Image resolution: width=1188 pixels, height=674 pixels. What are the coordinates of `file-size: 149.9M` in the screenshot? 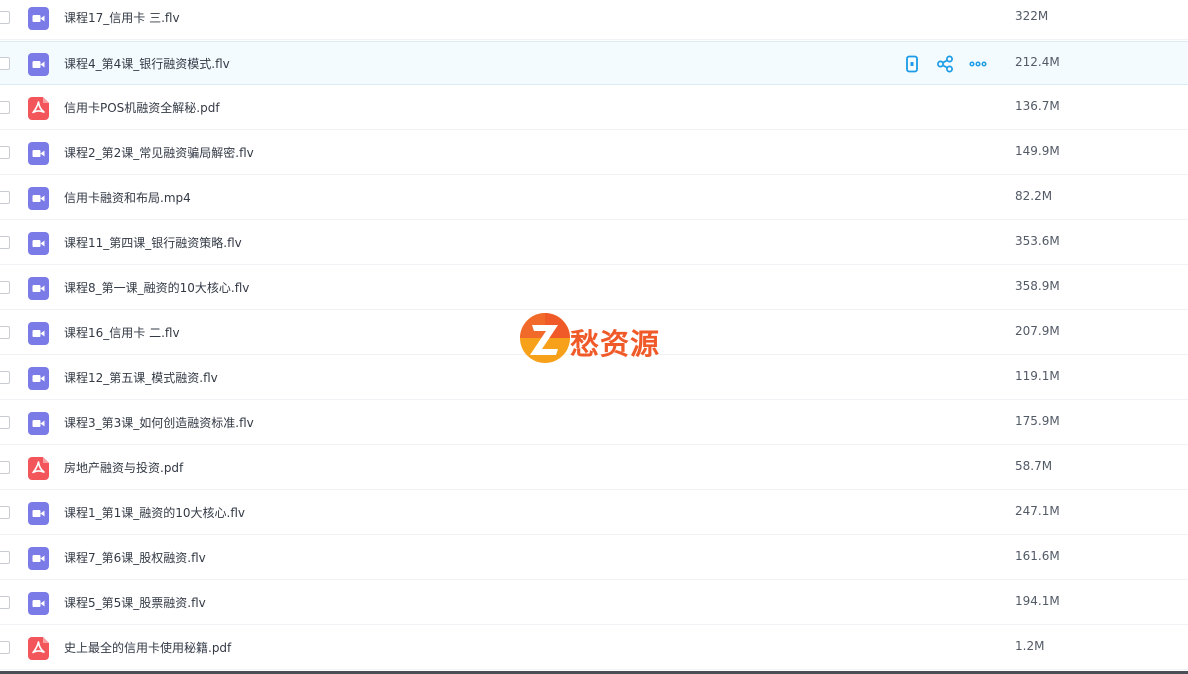 It's located at (1037, 151).